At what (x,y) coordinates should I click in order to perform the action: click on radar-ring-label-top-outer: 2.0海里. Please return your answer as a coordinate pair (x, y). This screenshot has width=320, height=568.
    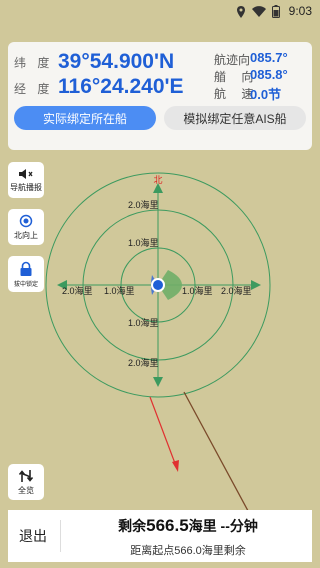
    Looking at the image, I should click on (143, 204).